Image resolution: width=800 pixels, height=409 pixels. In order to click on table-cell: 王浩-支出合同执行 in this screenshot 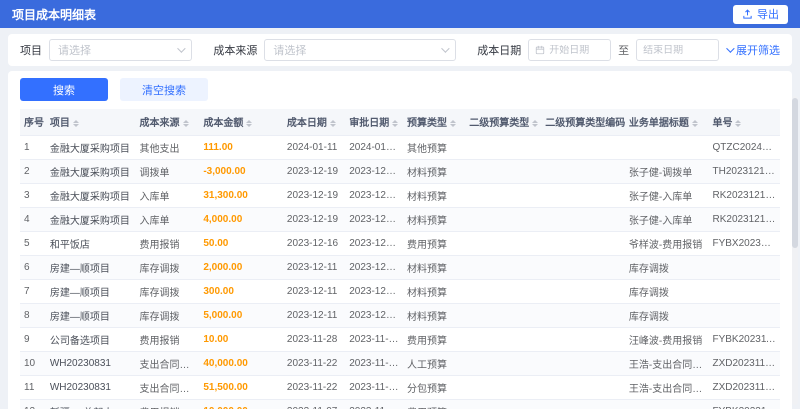, I will do `click(666, 363)`.